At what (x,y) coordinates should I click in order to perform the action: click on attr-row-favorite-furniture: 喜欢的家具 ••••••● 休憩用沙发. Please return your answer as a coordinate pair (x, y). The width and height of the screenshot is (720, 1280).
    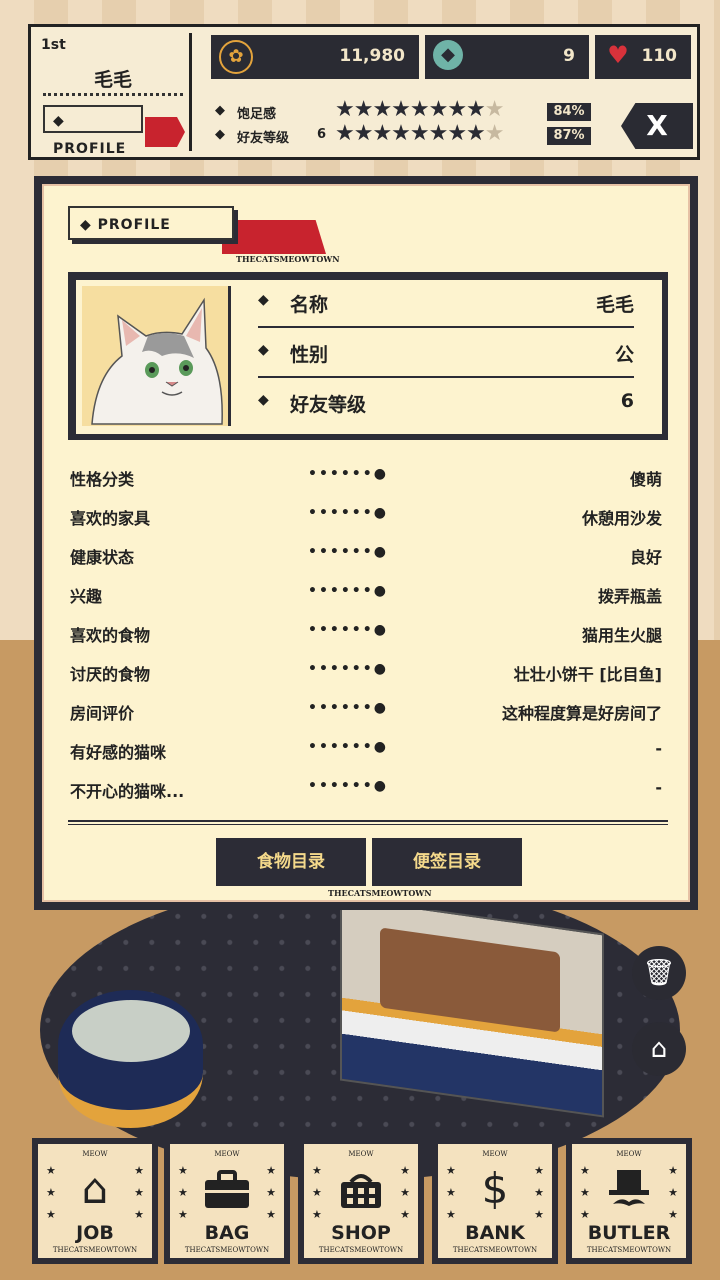
    Looking at the image, I should click on (366, 515).